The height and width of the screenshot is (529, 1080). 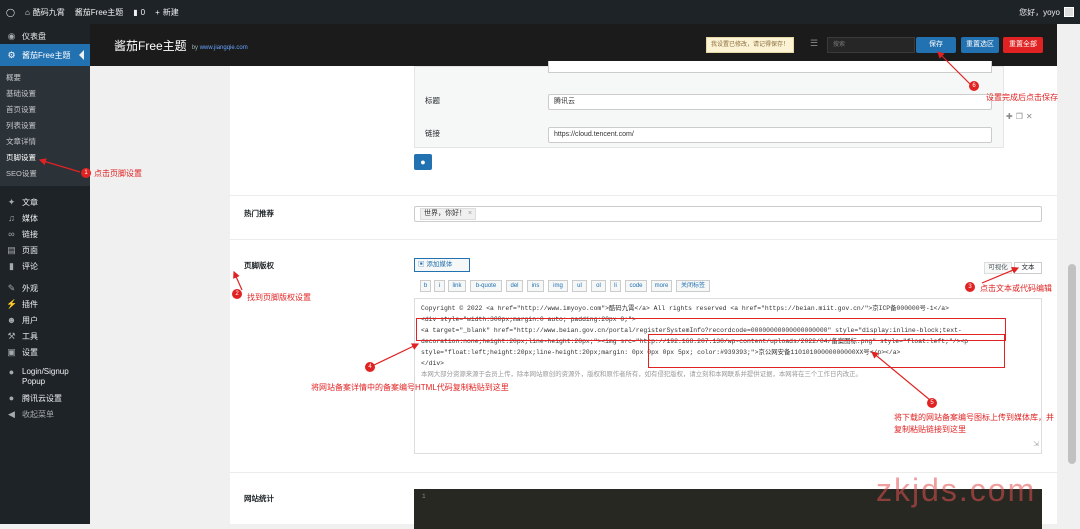 I want to click on annotation-4: 将网站备案详情中的备案编号HTML代码复制粘贴到这里, so click(x=410, y=387).